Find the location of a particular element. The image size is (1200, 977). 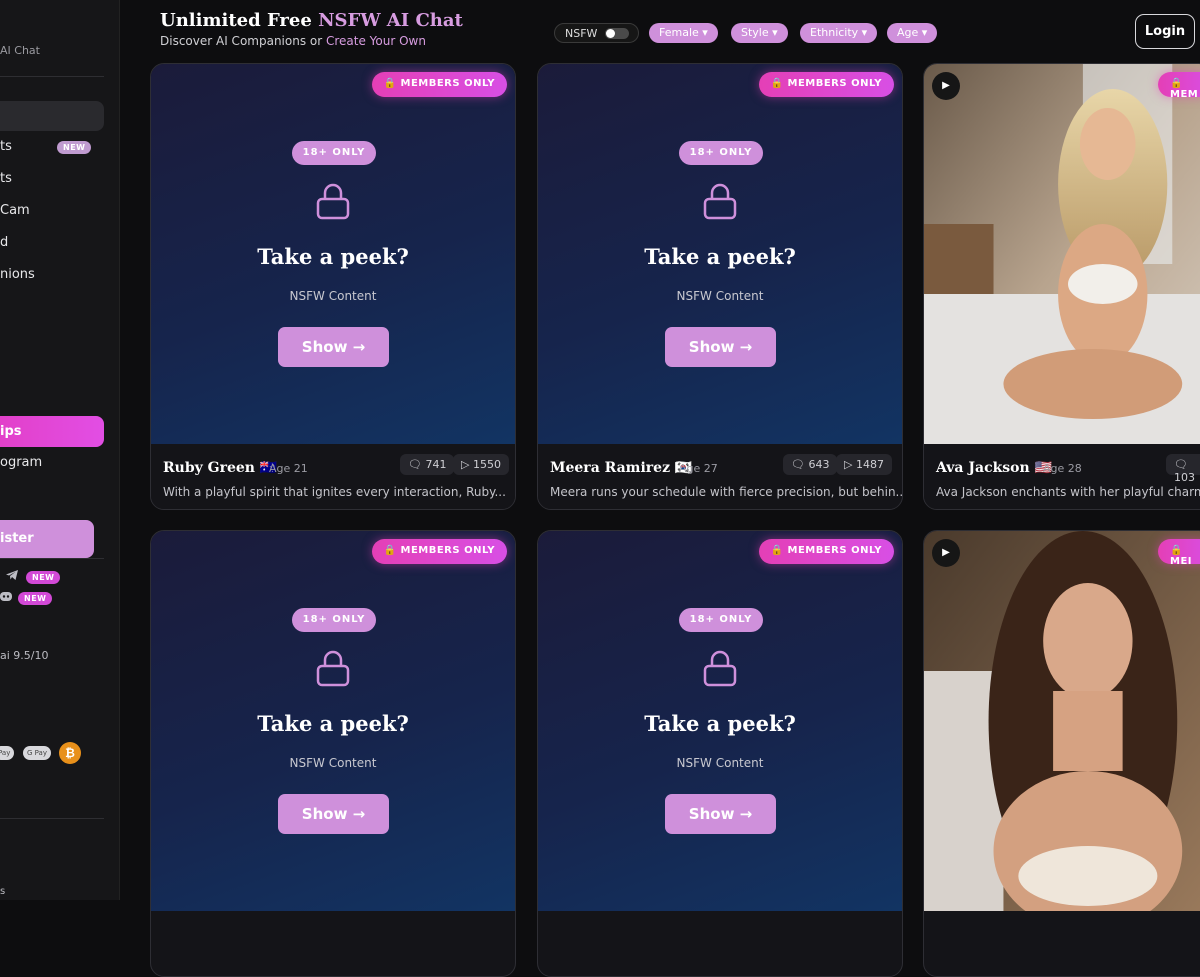

sidebar-tagline: AI Chat is located at coordinates (20, 50).